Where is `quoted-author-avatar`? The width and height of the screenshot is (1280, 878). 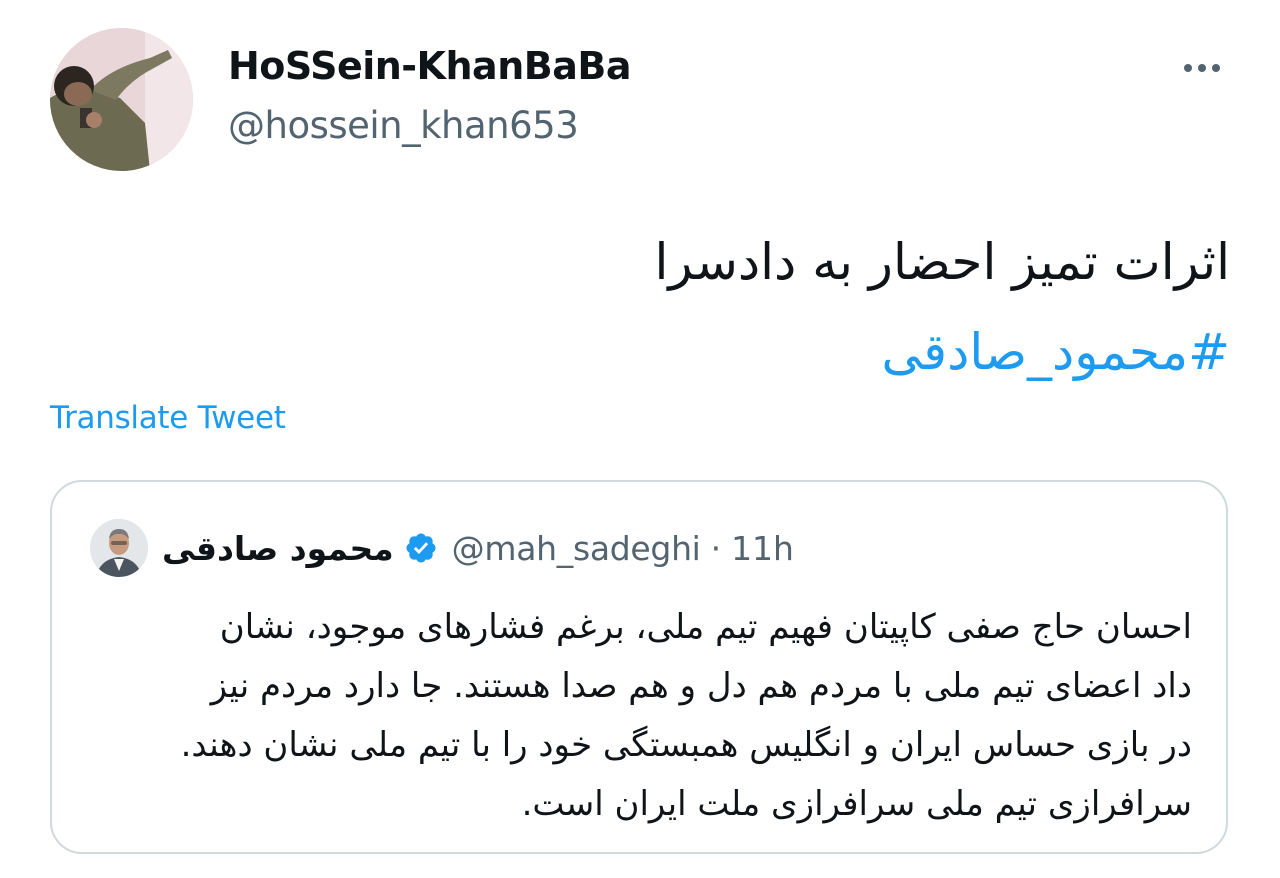 quoted-author-avatar is located at coordinates (119, 548).